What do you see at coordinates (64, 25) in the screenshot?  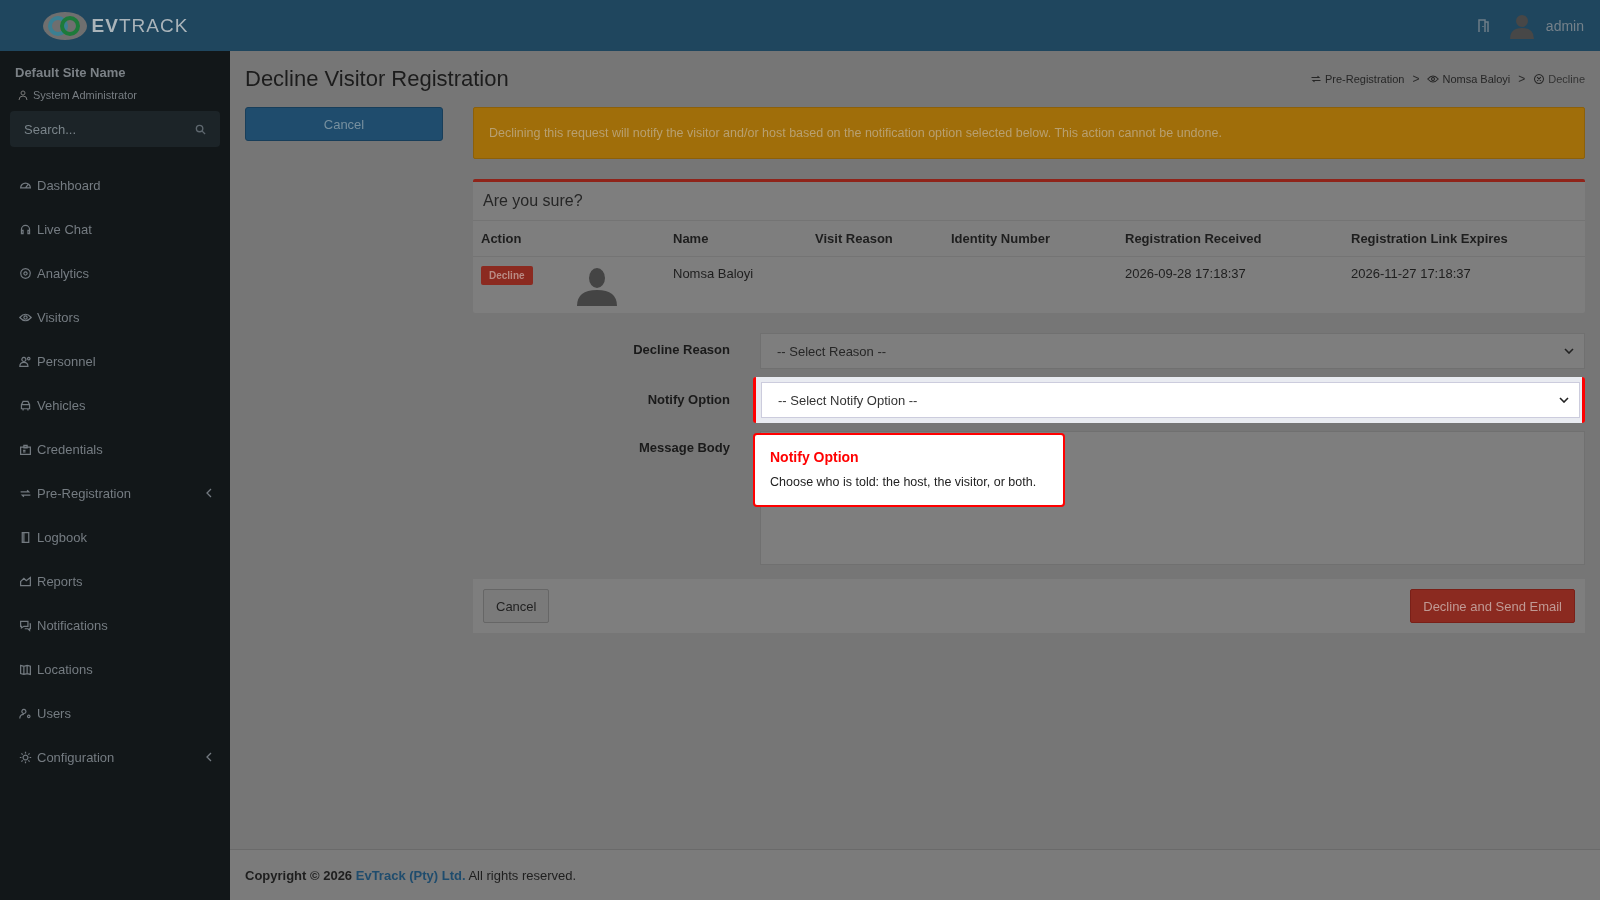 I see `logo-icon` at bounding box center [64, 25].